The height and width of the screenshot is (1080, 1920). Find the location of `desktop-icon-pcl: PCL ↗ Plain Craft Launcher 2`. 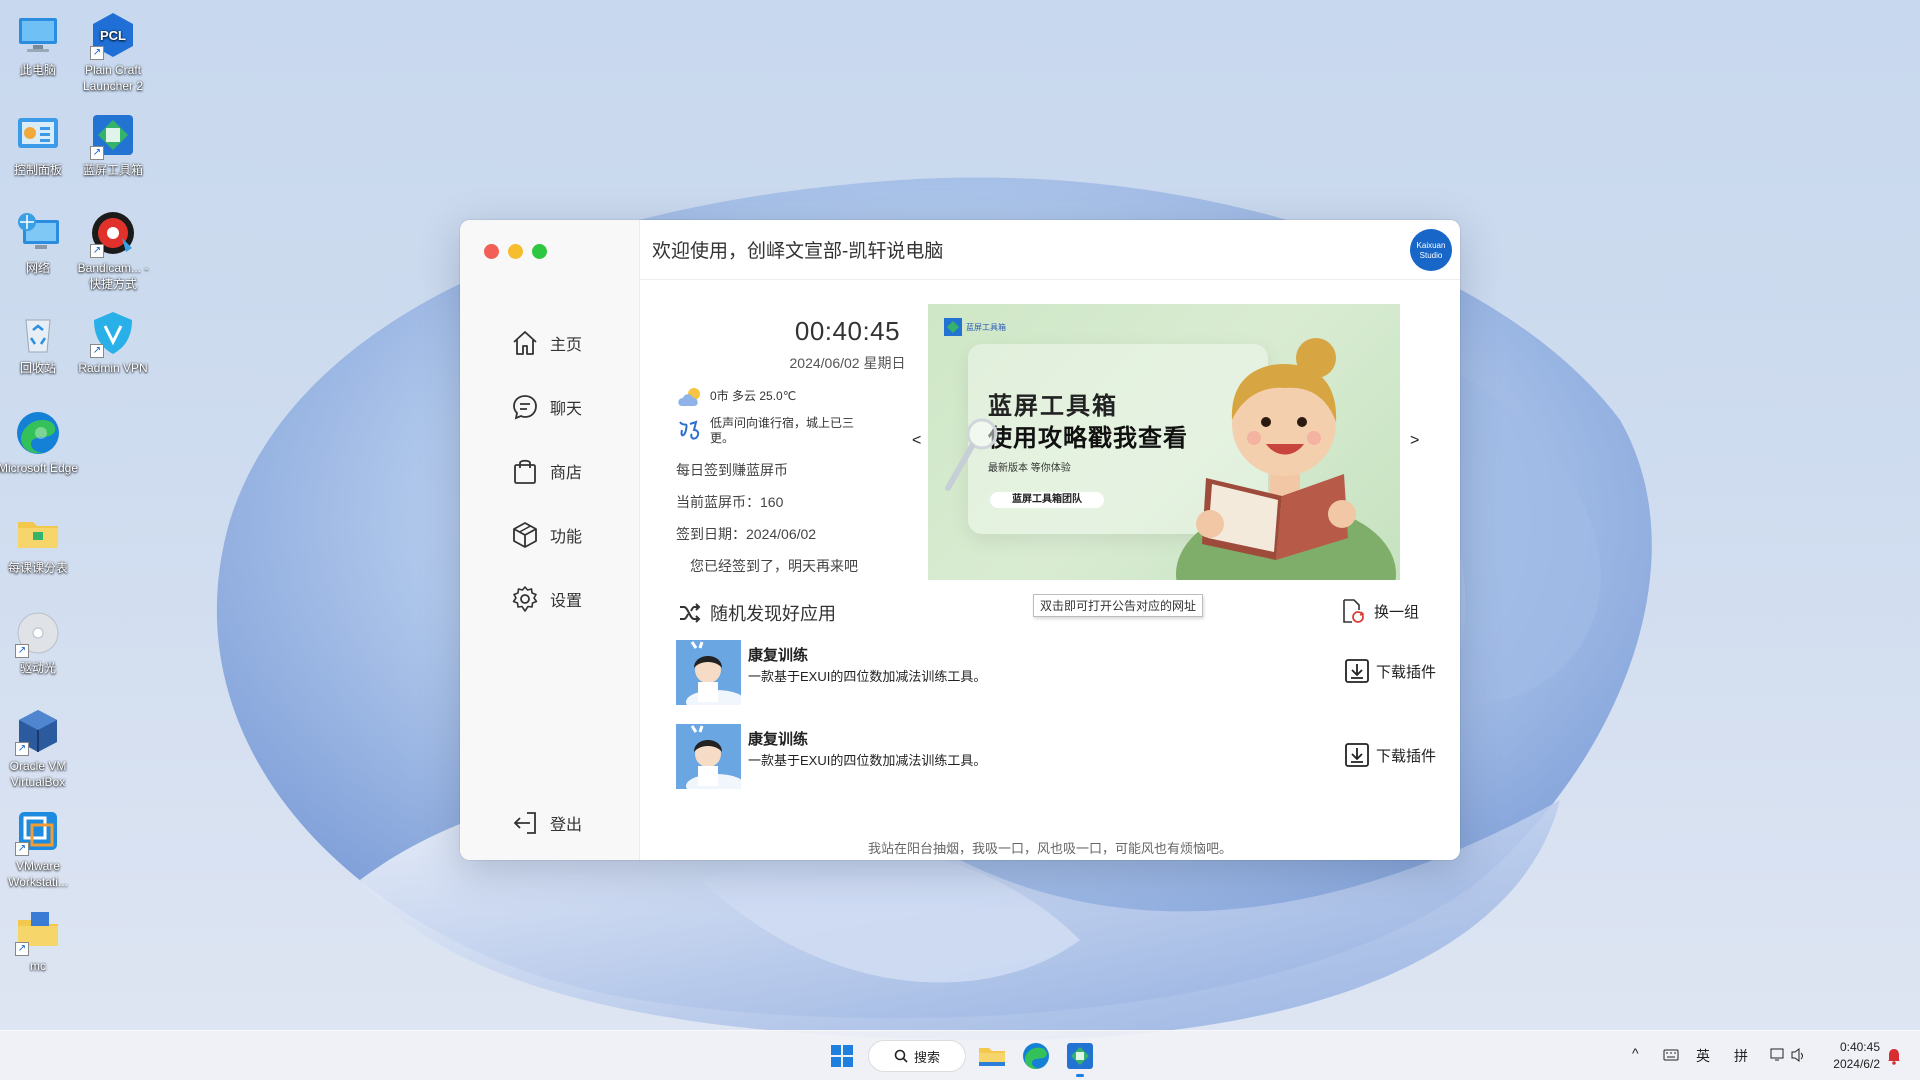

desktop-icon-pcl: PCL ↗ Plain Craft Launcher 2 is located at coordinates (113, 52).